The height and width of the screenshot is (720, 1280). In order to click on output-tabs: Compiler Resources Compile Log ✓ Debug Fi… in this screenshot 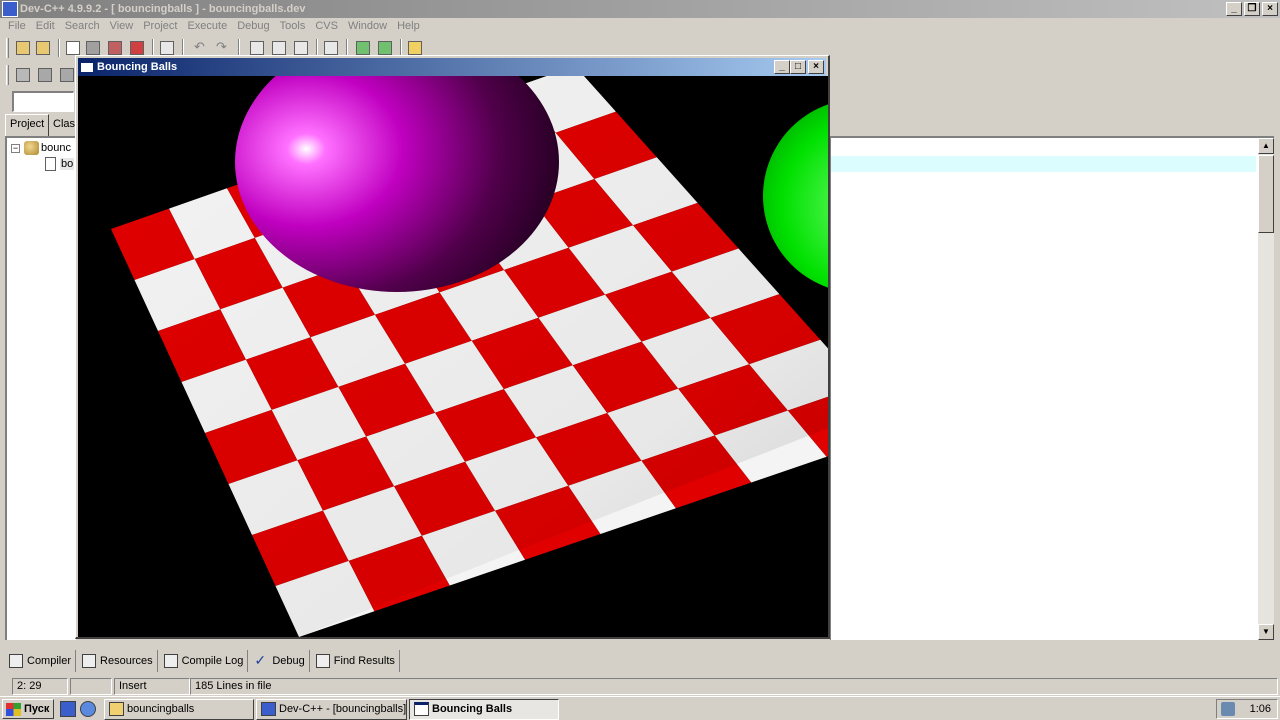, I will do `click(203, 661)`.